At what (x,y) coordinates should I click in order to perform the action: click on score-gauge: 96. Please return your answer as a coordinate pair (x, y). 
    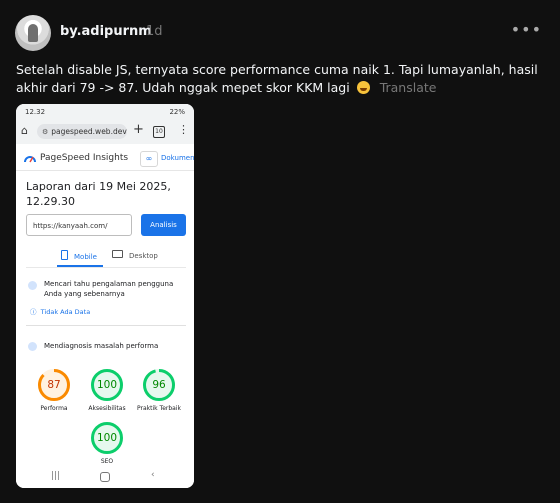
    Looking at the image, I should click on (159, 385).